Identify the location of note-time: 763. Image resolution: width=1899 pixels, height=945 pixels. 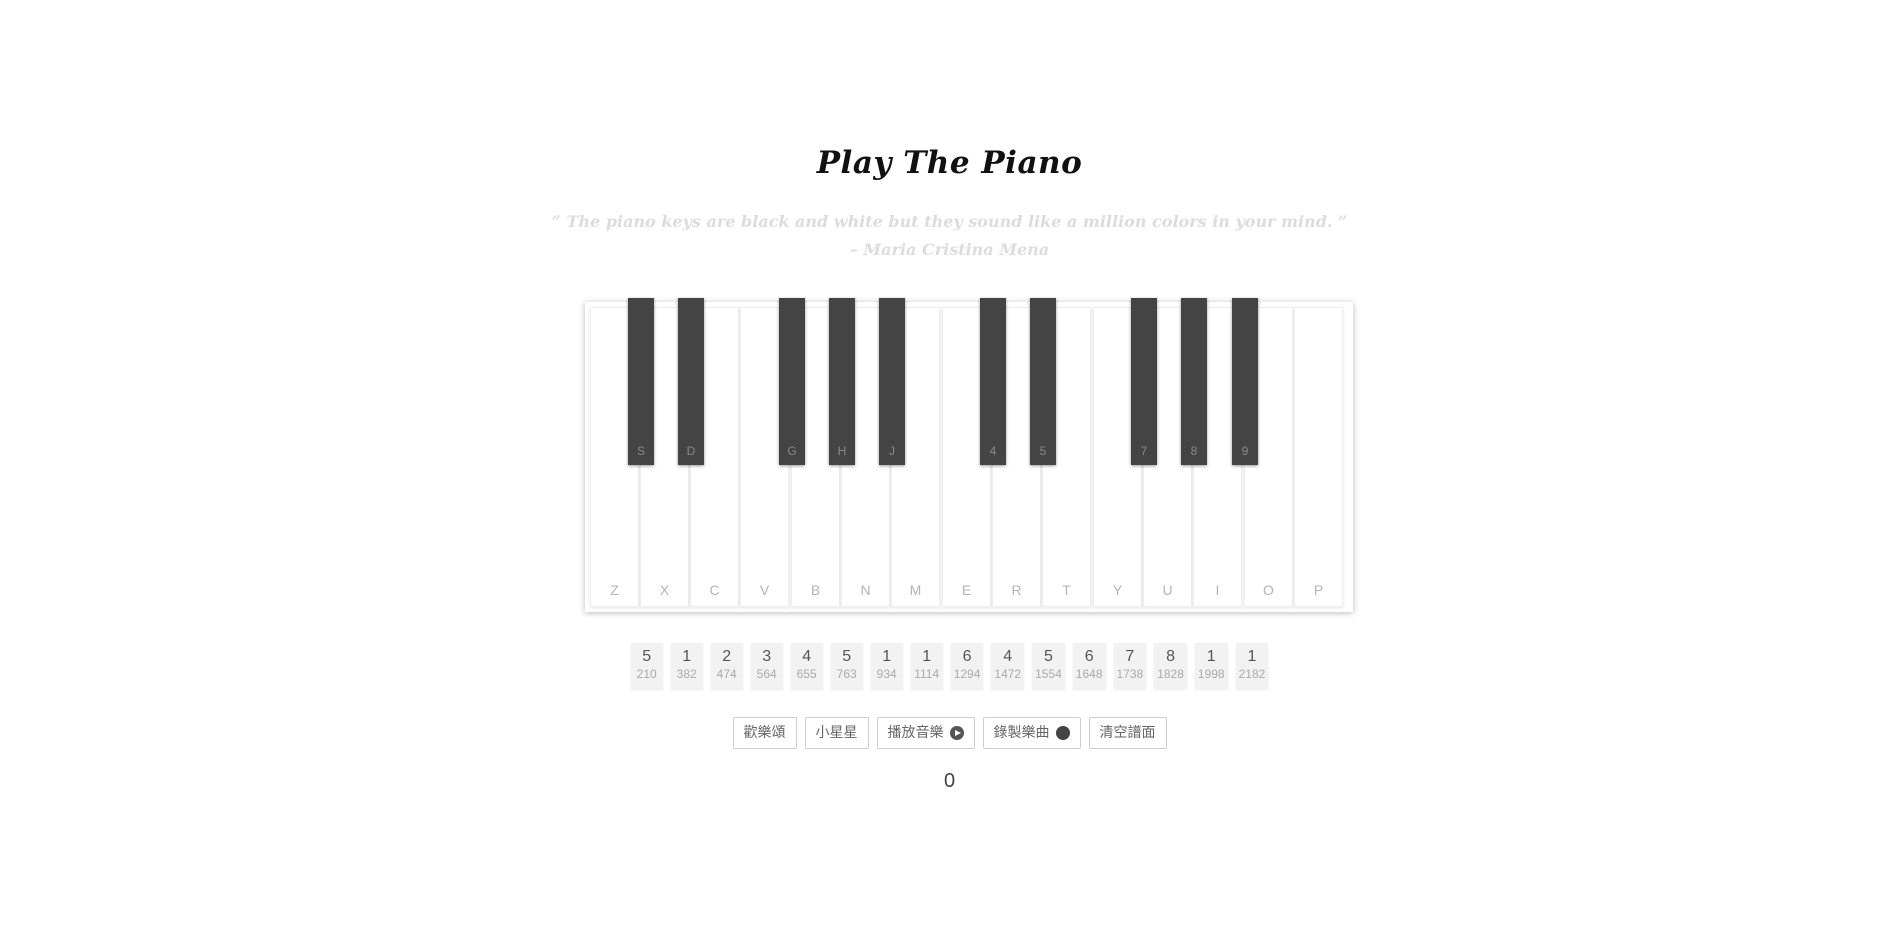
(846, 674).